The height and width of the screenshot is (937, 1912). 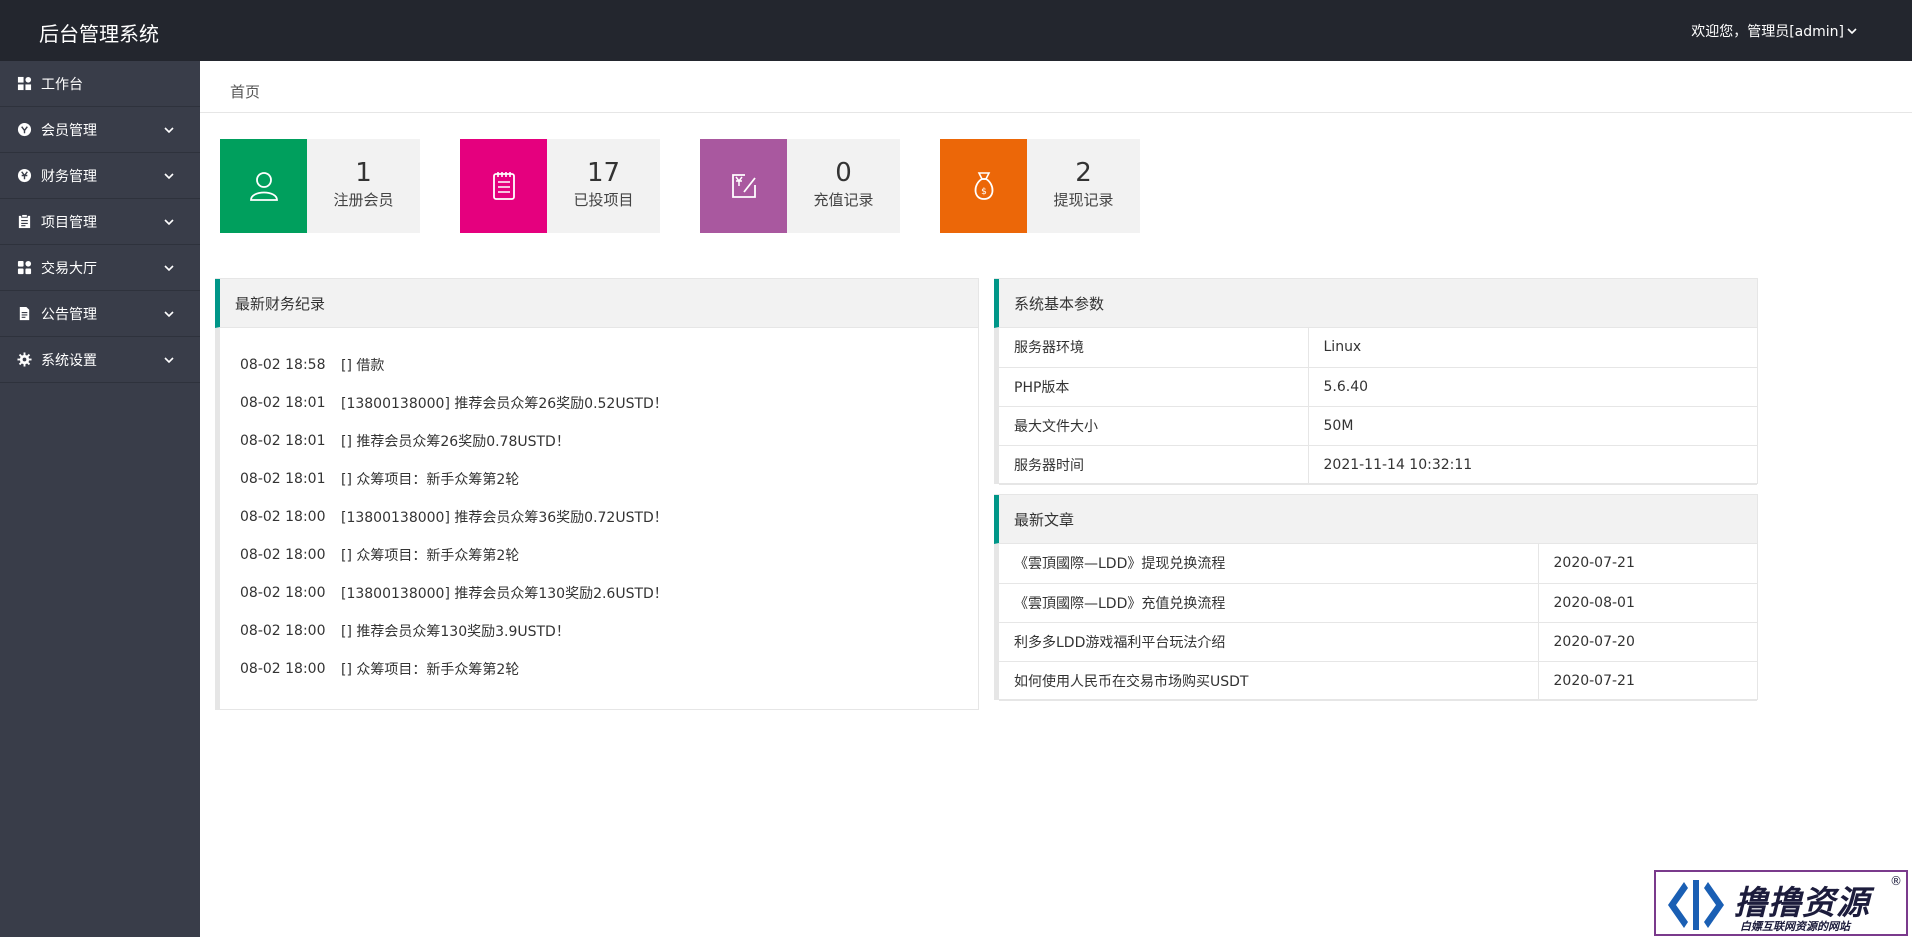 What do you see at coordinates (24, 359) in the screenshot?
I see `gear-icon` at bounding box center [24, 359].